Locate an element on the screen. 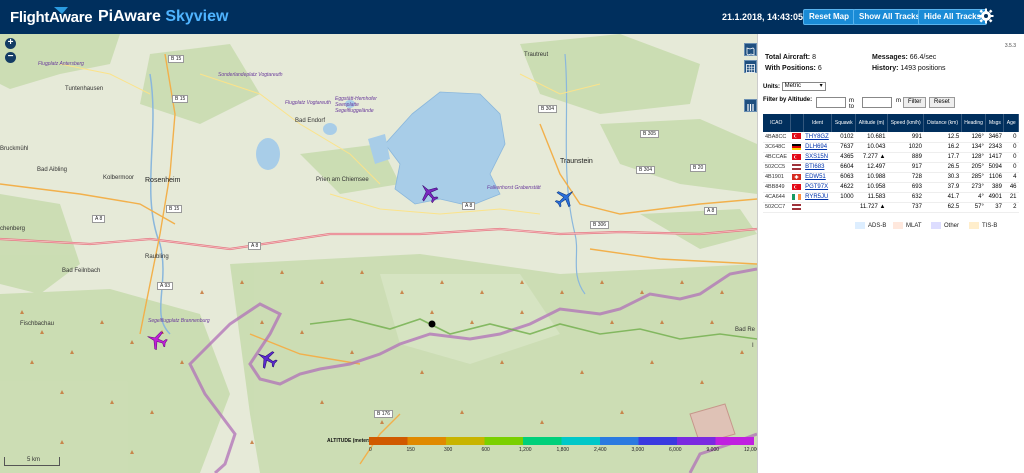 The width and height of the screenshot is (1024, 473). road-label: B 304 is located at coordinates (646, 170).